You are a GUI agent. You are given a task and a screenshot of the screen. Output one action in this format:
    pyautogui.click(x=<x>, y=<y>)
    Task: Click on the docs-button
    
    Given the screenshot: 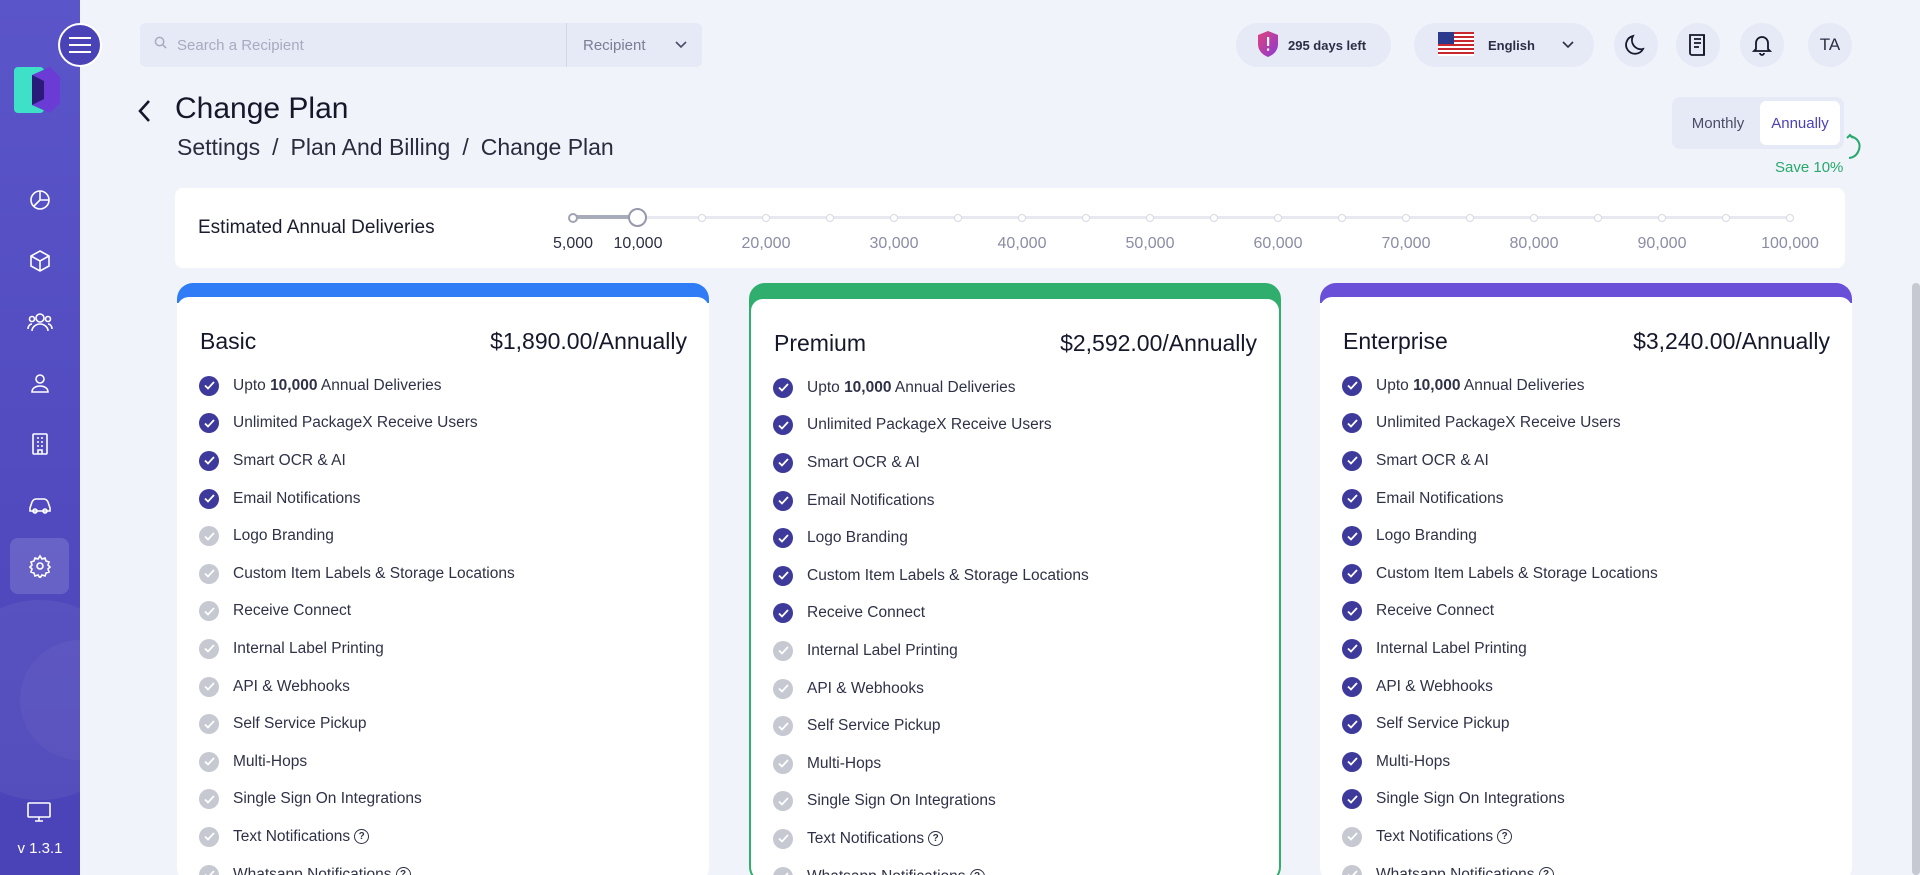 What is the action you would take?
    pyautogui.click(x=1698, y=45)
    